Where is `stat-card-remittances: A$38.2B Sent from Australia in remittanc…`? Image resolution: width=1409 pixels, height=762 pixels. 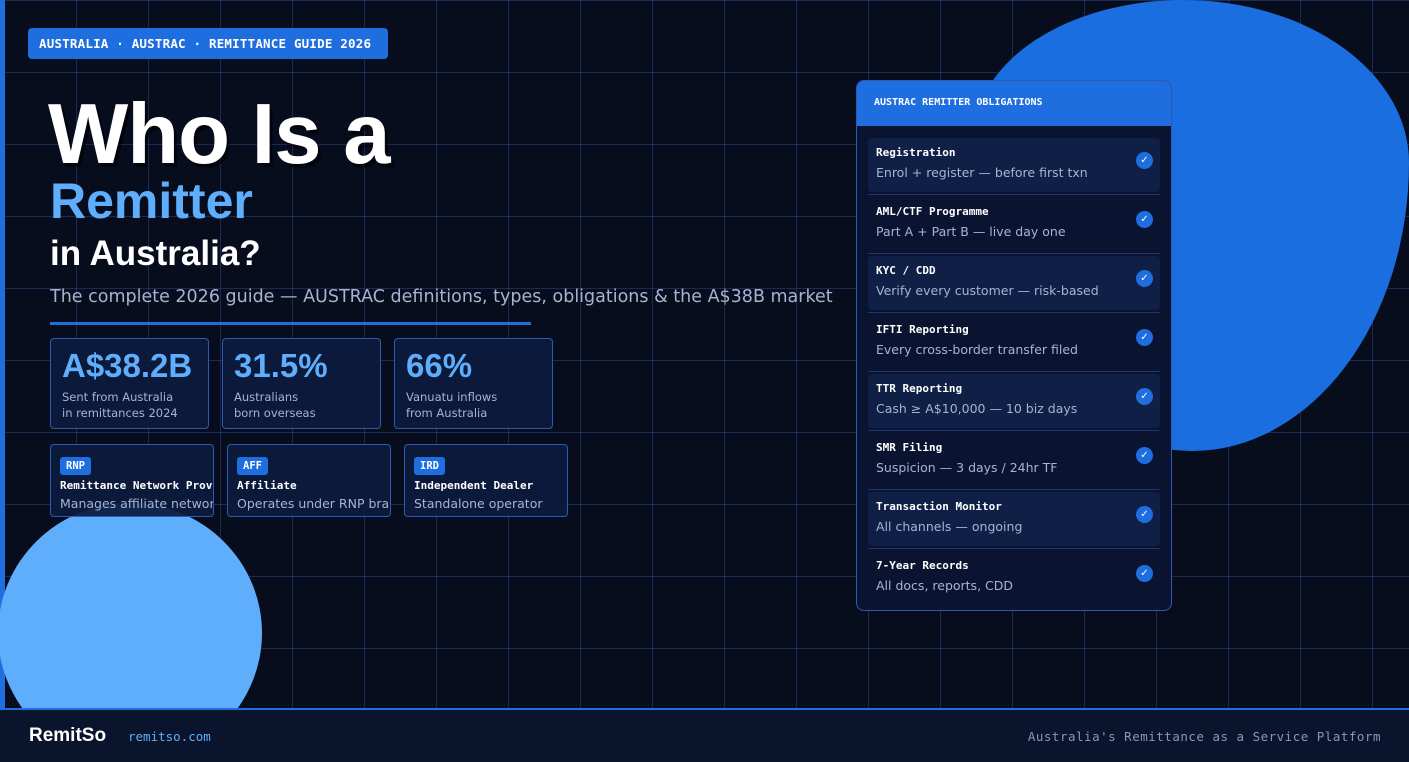
stat-card-remittances: A$38.2B Sent from Australia in remittanc… is located at coordinates (129, 383).